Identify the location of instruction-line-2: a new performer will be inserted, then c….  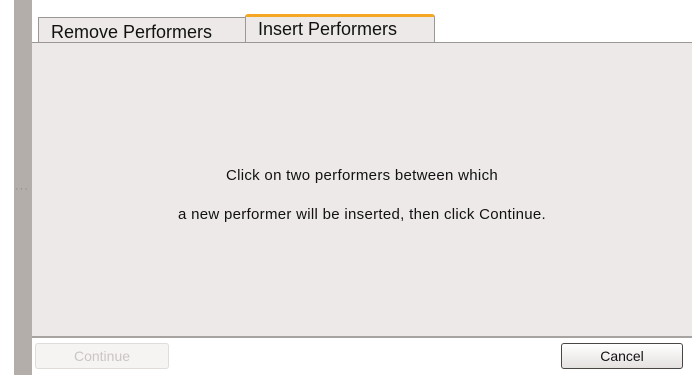
(362, 214).